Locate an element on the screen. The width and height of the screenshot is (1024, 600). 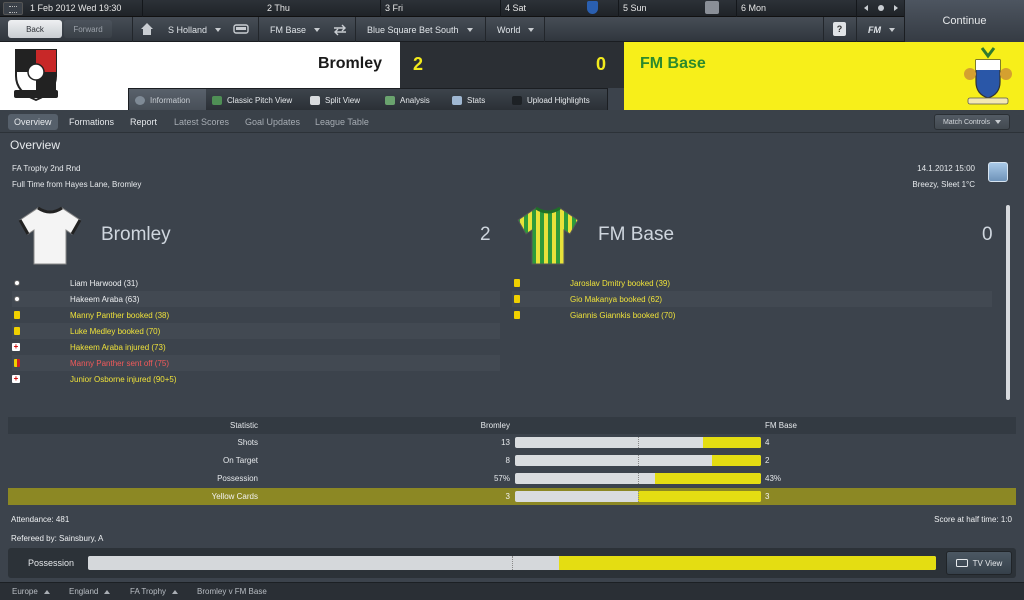
home-club-crest is located at coordinates (36, 75).